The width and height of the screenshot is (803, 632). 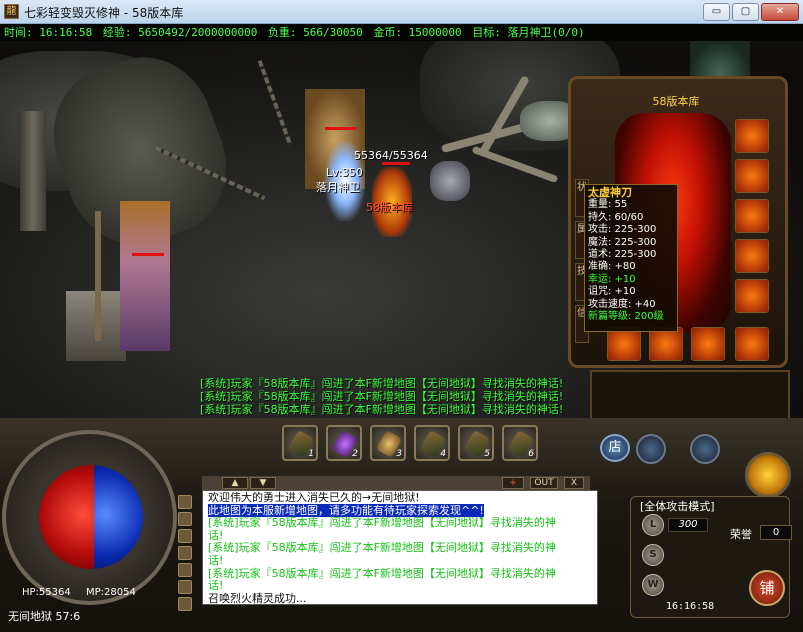 What do you see at coordinates (185, 604) in the screenshot?
I see `settings-icon` at bounding box center [185, 604].